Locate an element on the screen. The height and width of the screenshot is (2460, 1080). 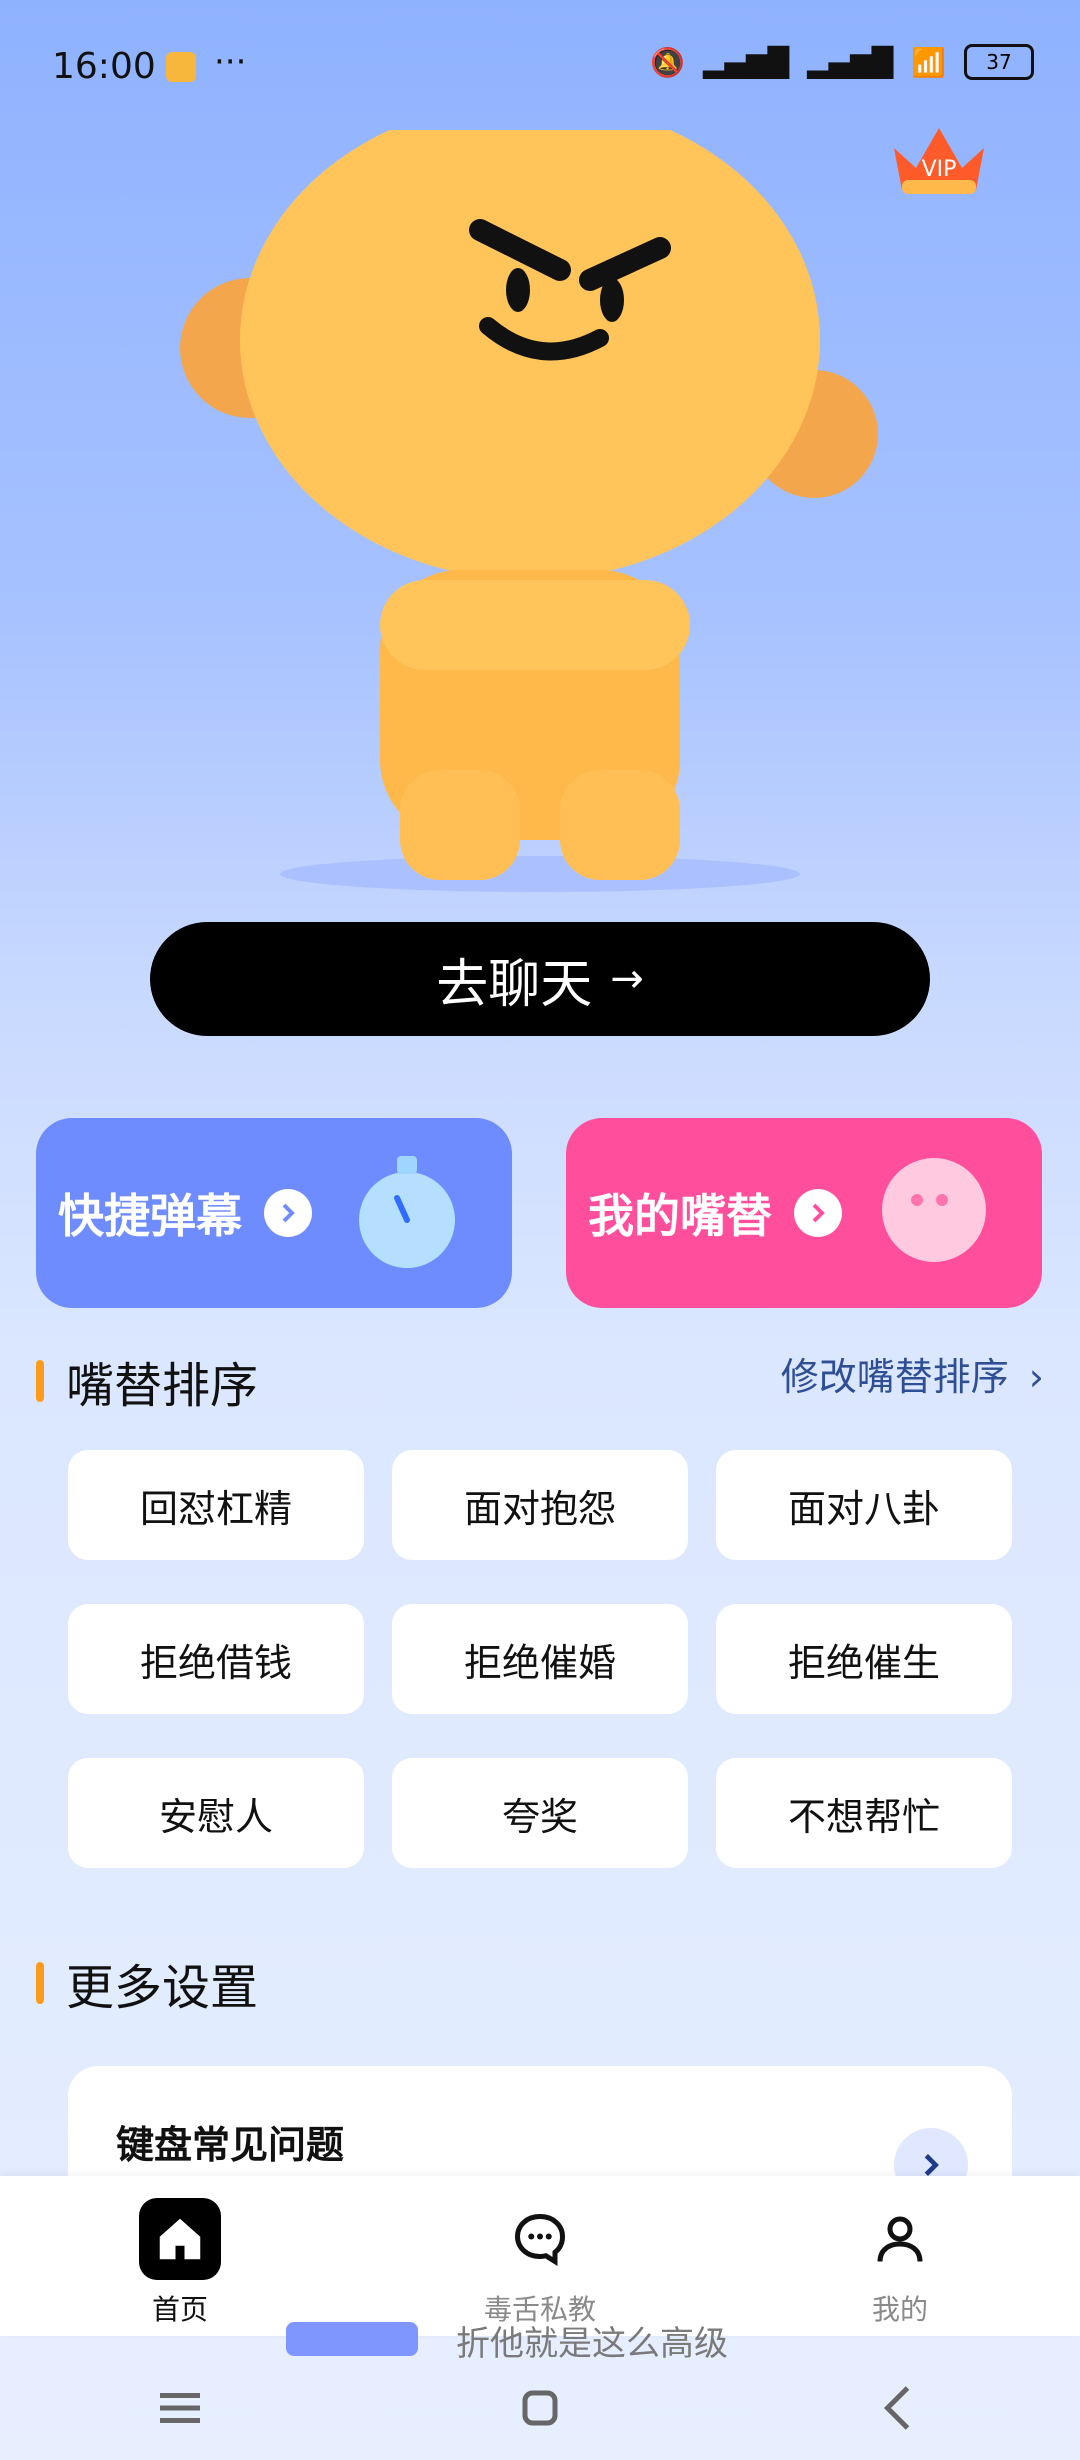
more-notifications-icon: ··· is located at coordinates (230, 62).